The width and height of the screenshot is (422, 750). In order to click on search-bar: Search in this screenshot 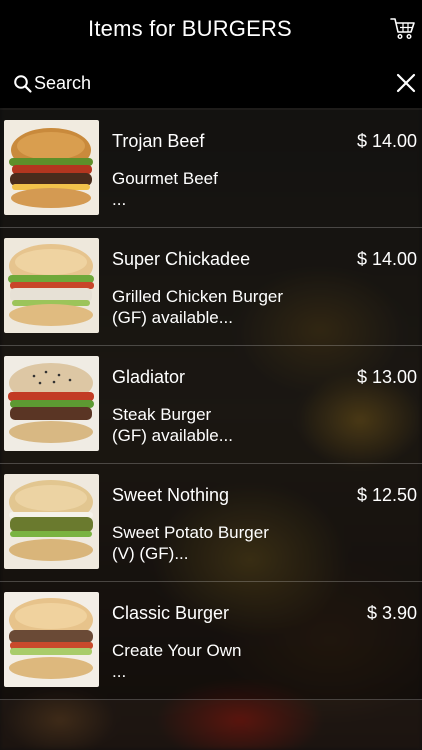, I will do `click(211, 84)`.